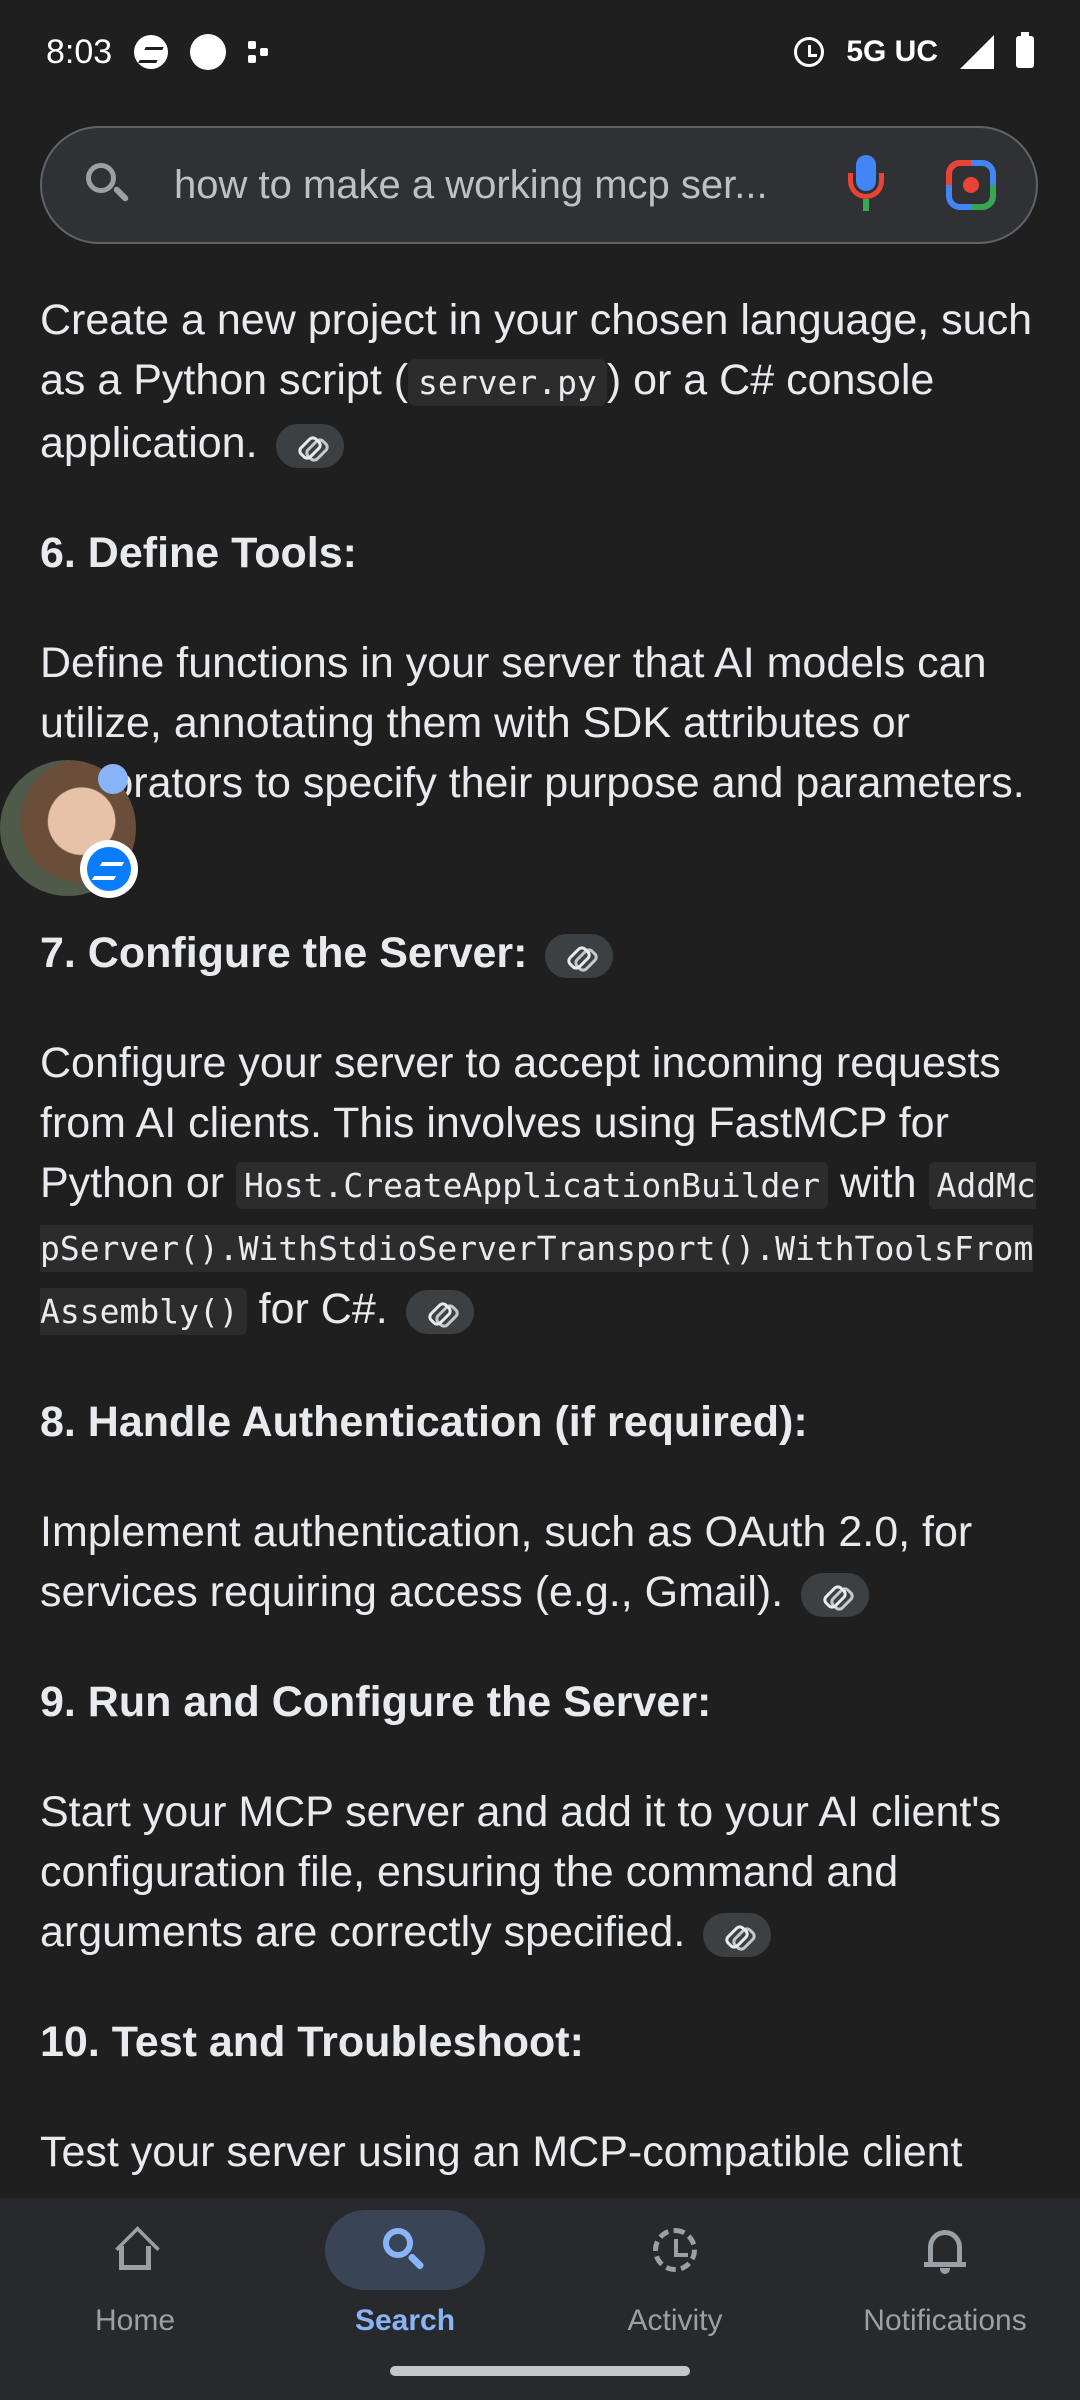 The height and width of the screenshot is (2400, 1080). What do you see at coordinates (809, 52) in the screenshot?
I see `alarm-icon` at bounding box center [809, 52].